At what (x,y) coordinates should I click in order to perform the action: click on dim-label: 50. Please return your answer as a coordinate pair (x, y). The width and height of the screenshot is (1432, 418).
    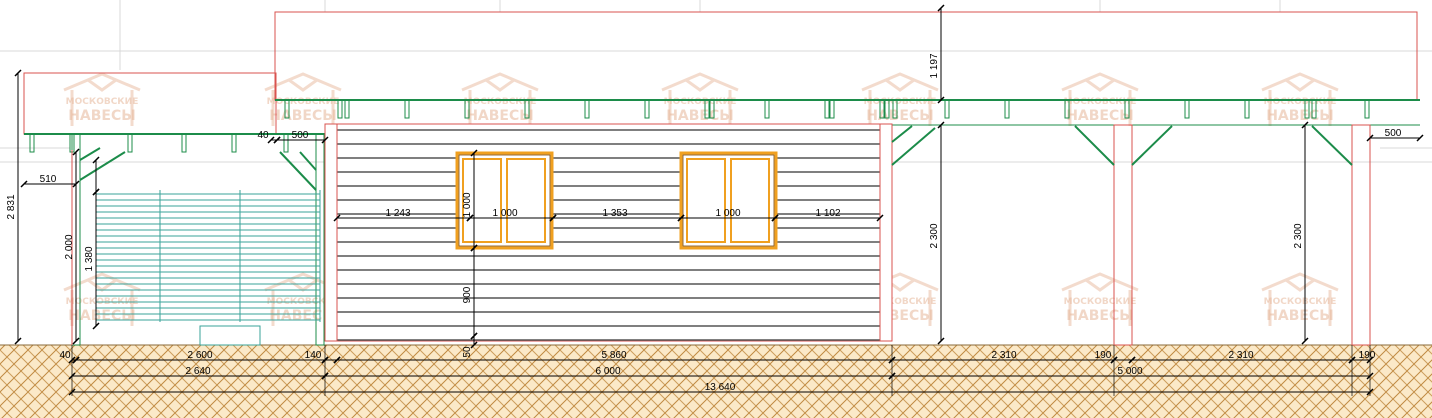
    Looking at the image, I should click on (467, 352).